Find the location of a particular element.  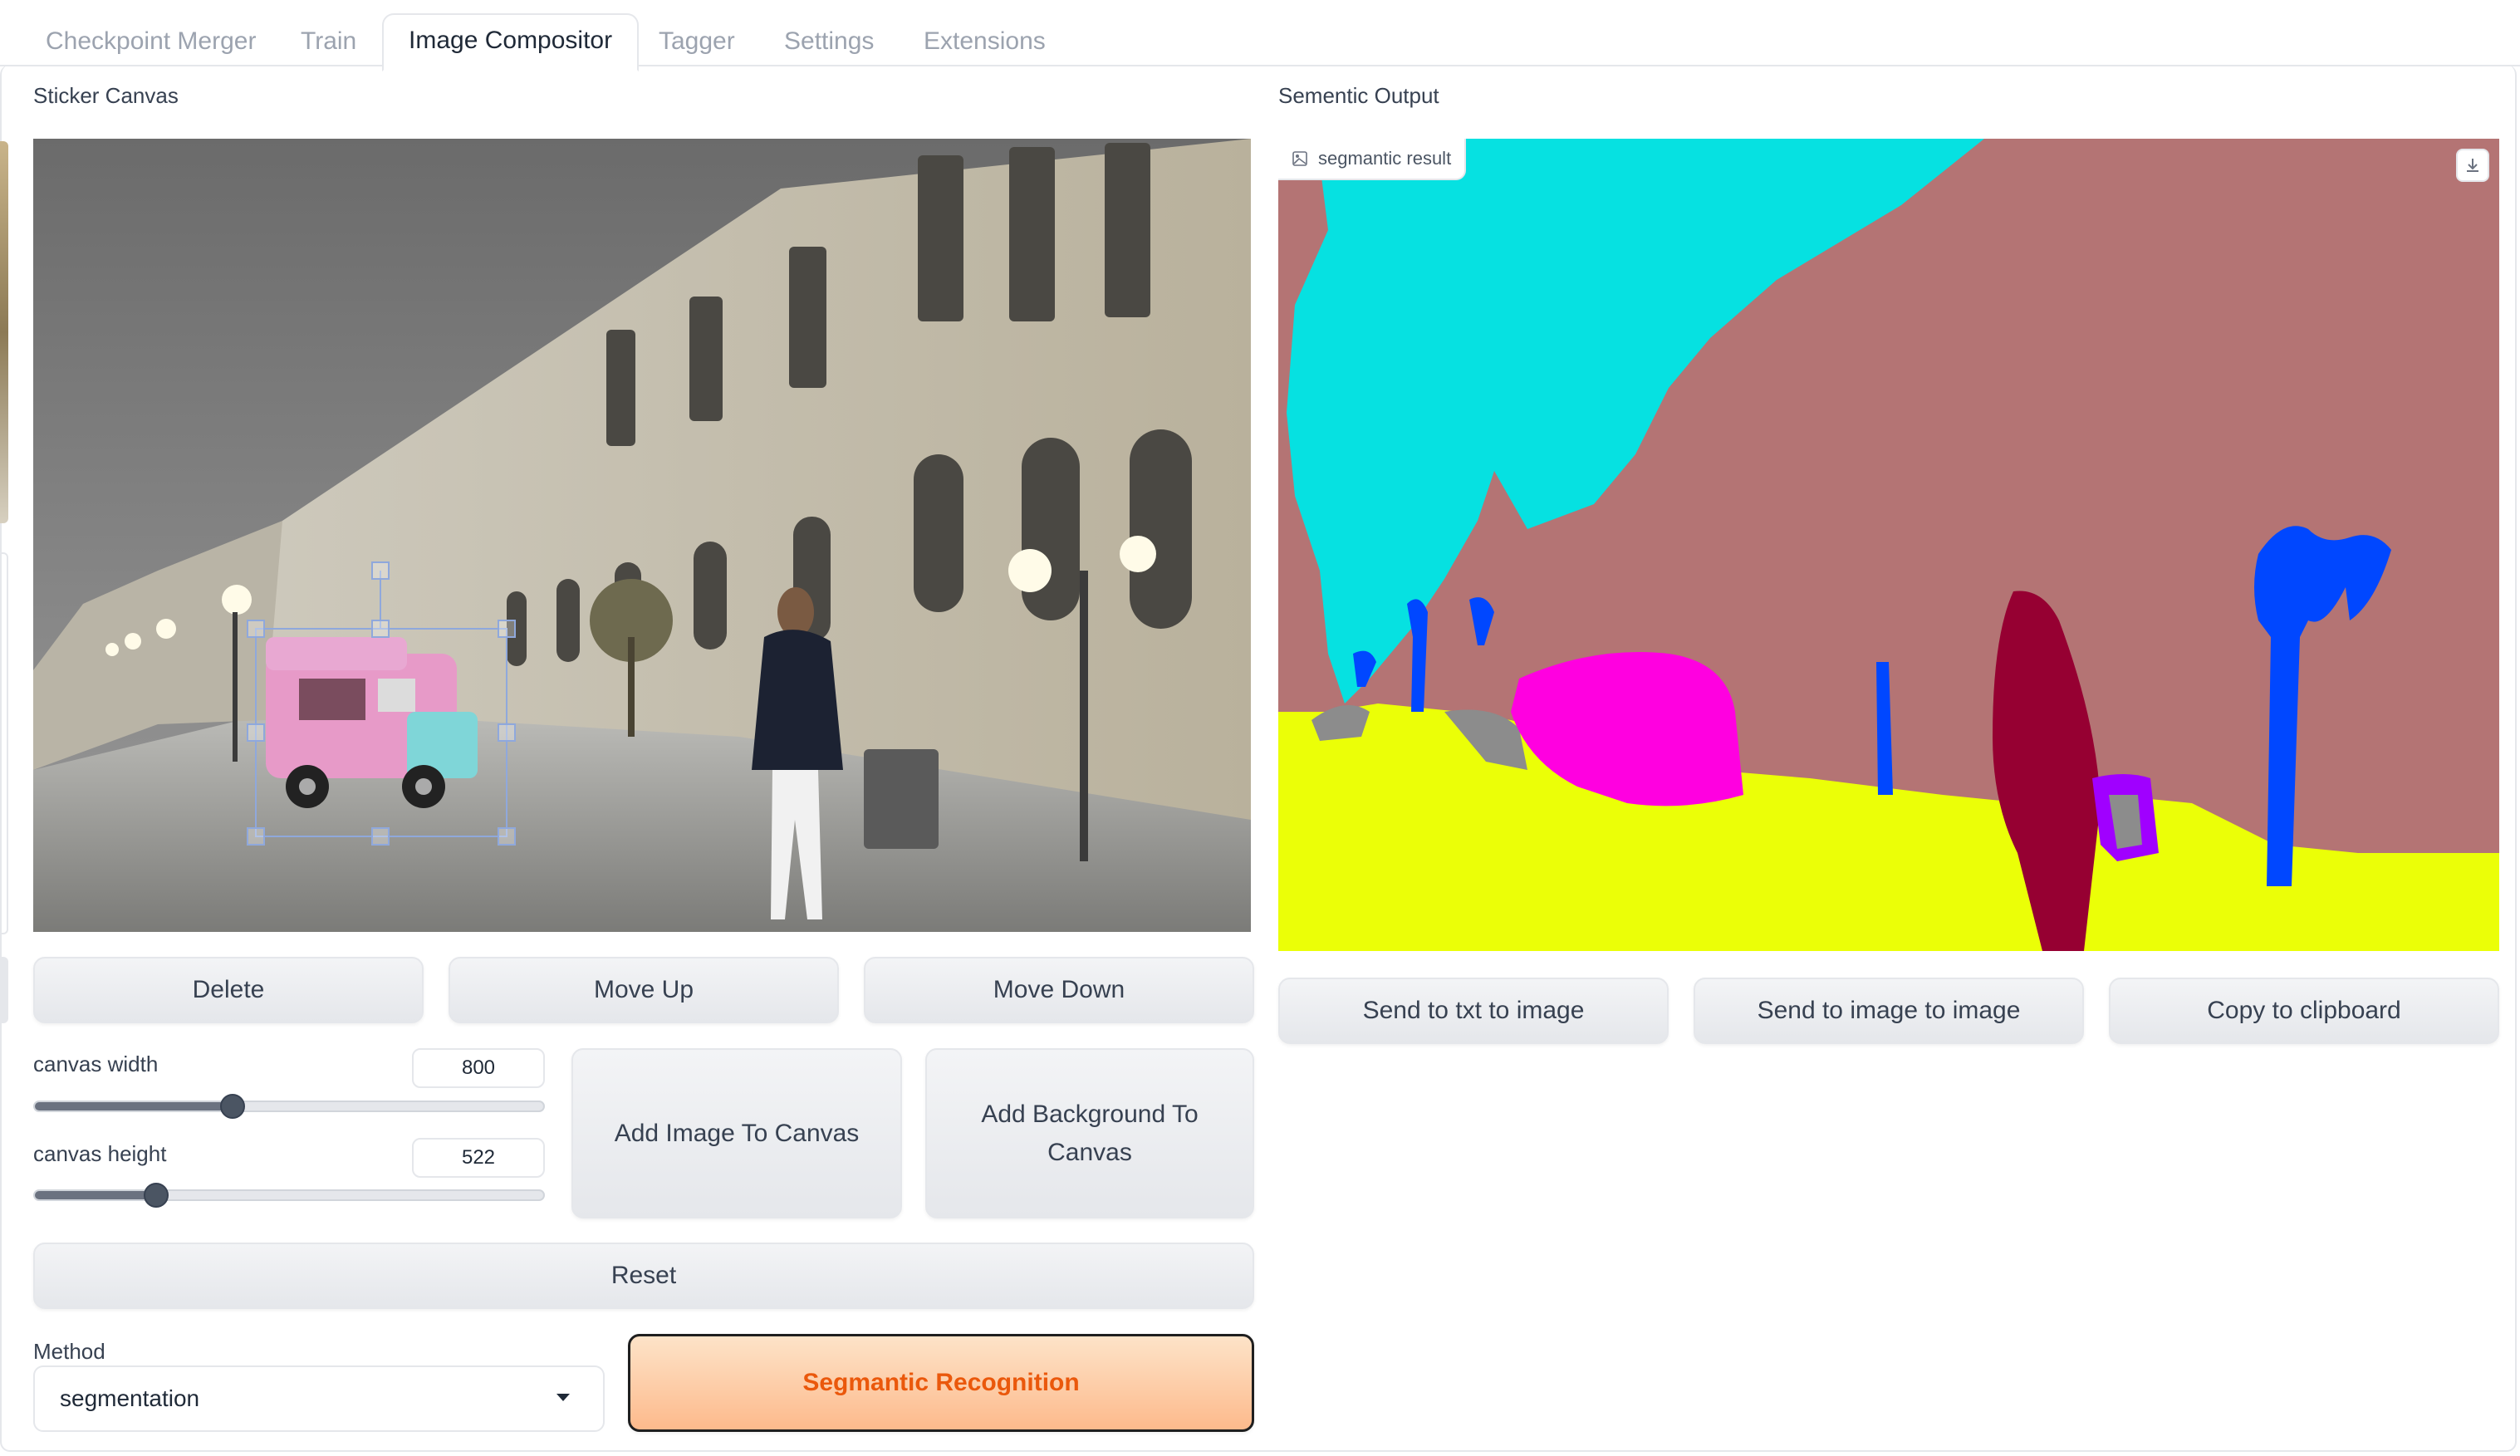

canvas-width-slider-fill is located at coordinates (134, 1106).